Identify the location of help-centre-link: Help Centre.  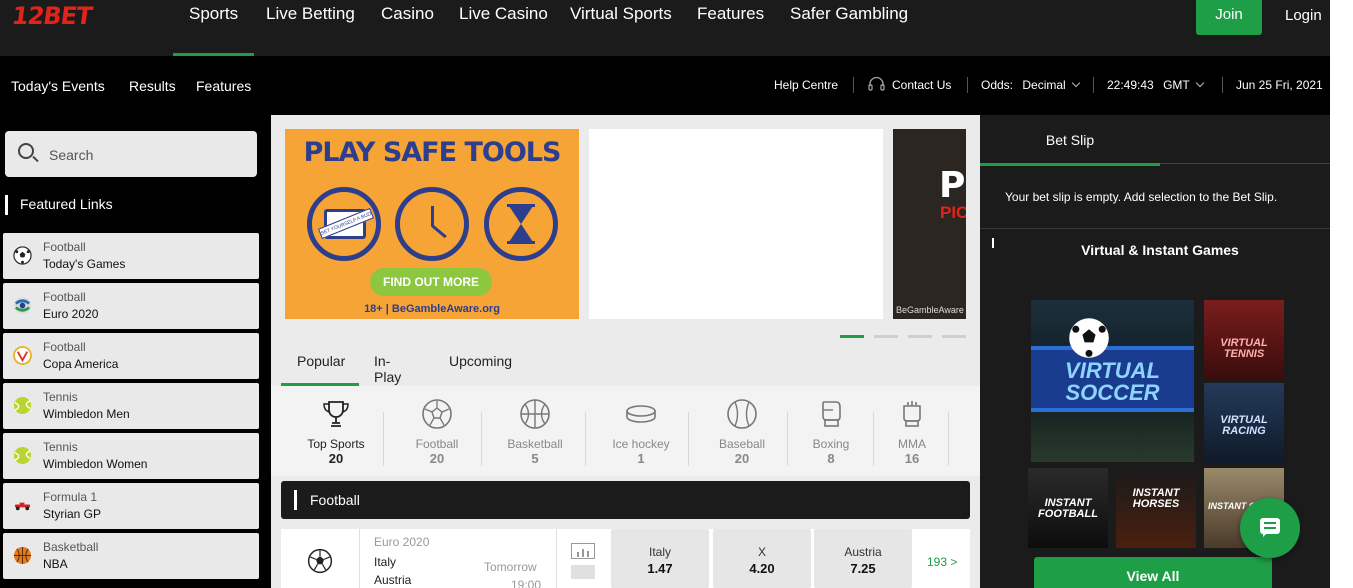
(806, 85).